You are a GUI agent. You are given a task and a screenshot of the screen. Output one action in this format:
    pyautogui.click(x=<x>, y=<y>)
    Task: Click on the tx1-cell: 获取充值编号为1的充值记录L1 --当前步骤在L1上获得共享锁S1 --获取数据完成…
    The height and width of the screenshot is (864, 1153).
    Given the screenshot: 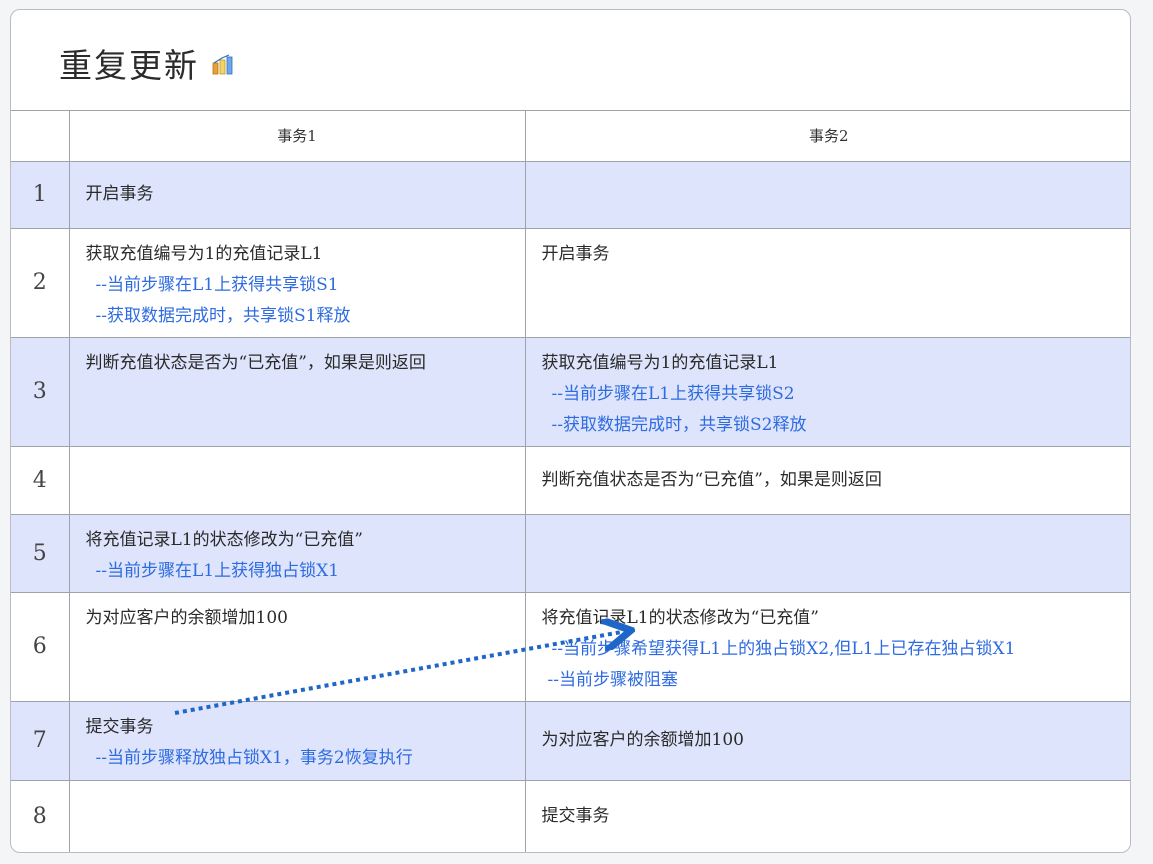 What is the action you would take?
    pyautogui.click(x=297, y=282)
    